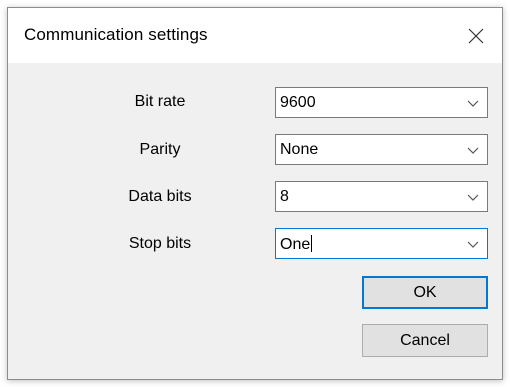 Image resolution: width=510 pixels, height=387 pixels. What do you see at coordinates (298, 102) in the screenshot?
I see `bit-rate-value: 9600` at bounding box center [298, 102].